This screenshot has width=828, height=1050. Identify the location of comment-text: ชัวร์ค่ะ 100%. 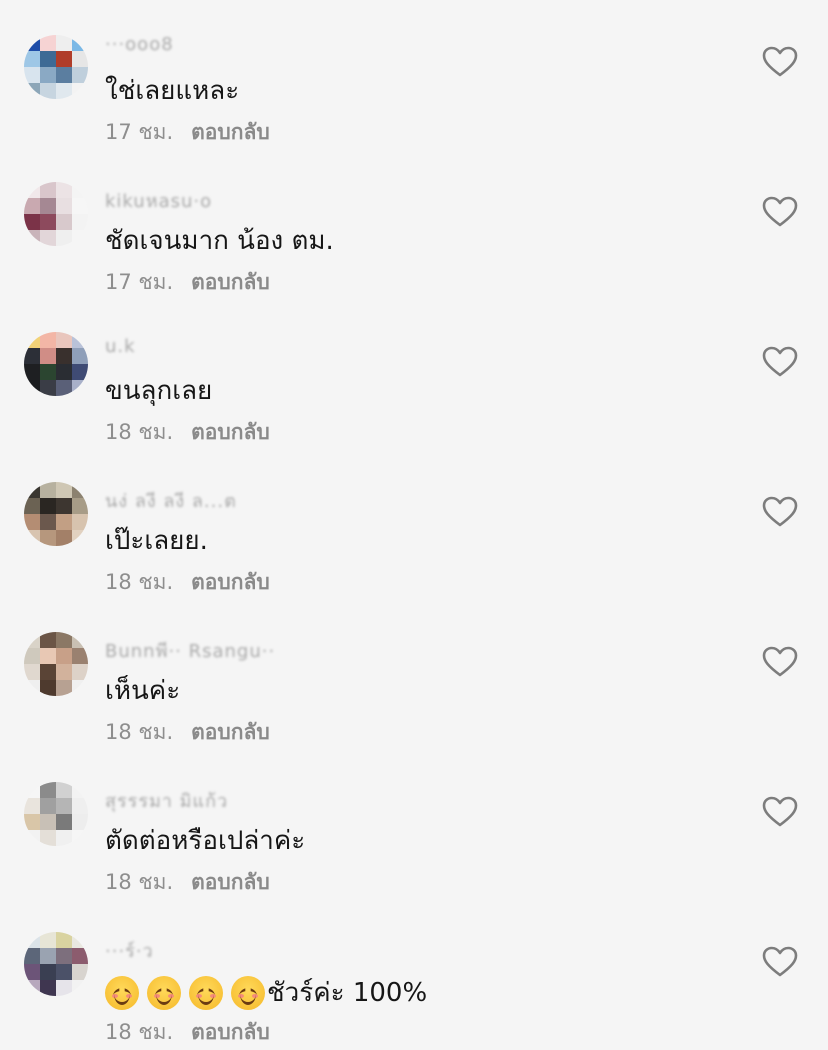
(266, 992).